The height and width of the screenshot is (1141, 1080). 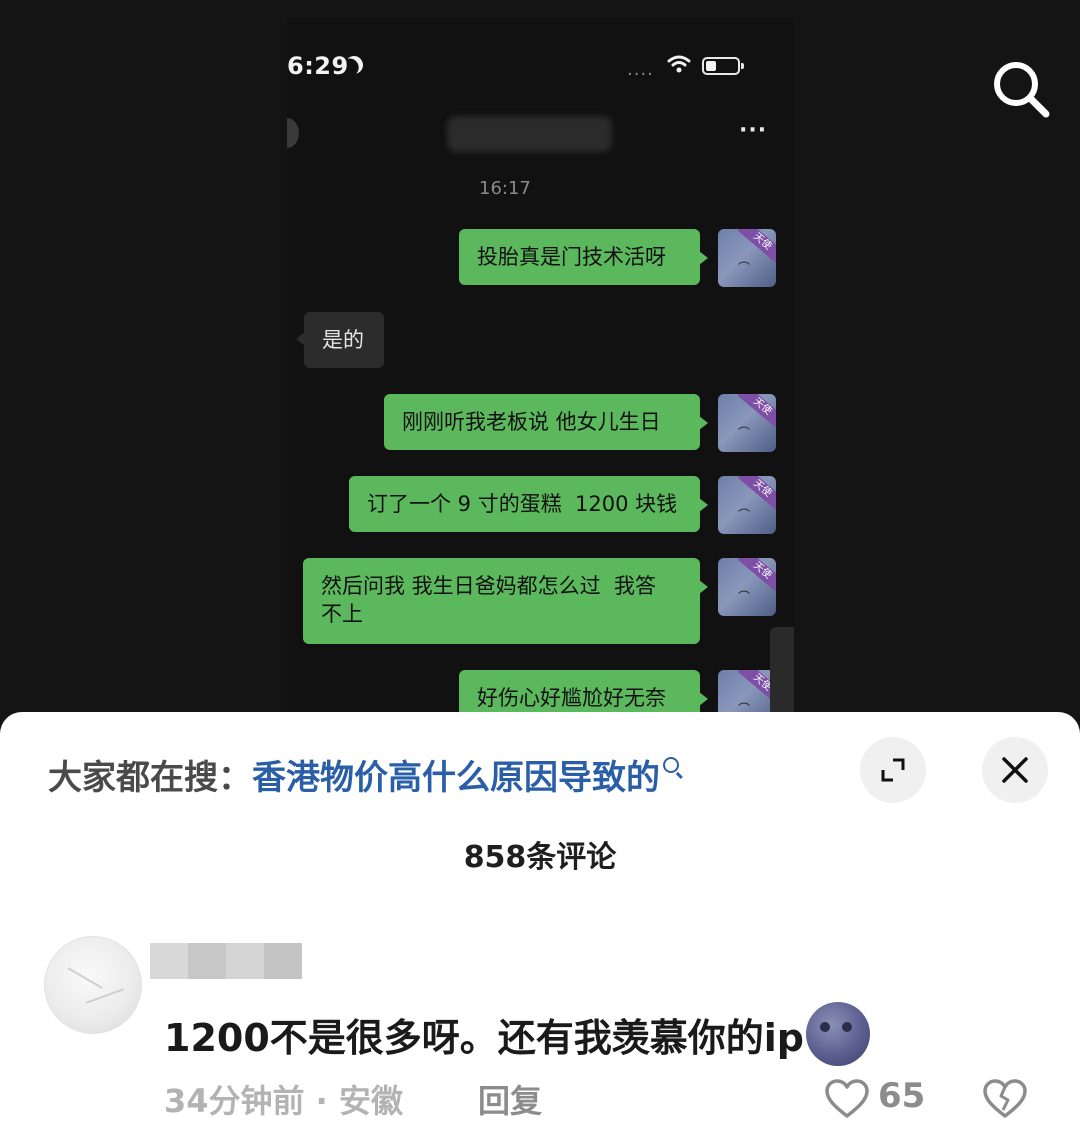 What do you see at coordinates (505, 188) in the screenshot?
I see `chat-time: 16:17` at bounding box center [505, 188].